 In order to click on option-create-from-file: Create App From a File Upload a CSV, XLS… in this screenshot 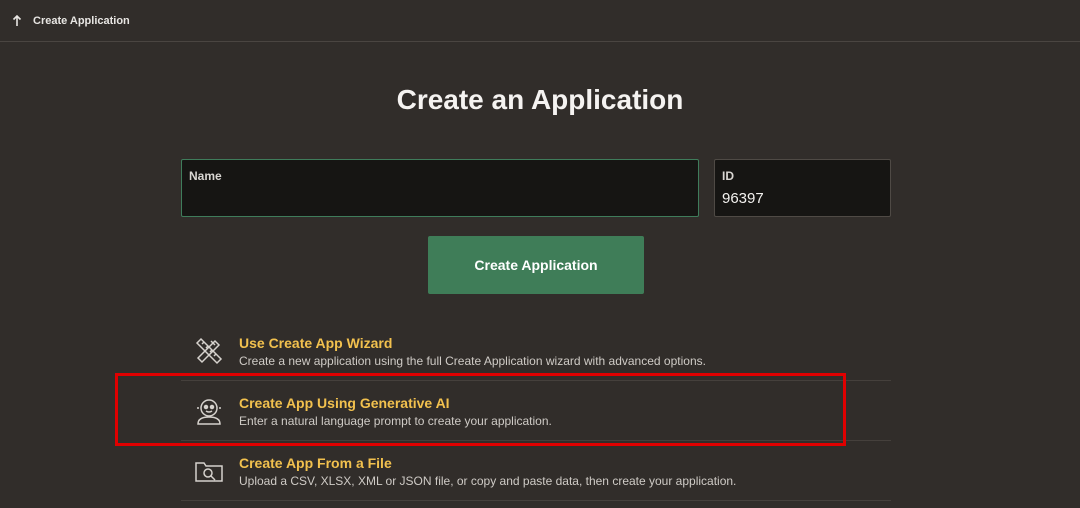, I will do `click(536, 471)`.